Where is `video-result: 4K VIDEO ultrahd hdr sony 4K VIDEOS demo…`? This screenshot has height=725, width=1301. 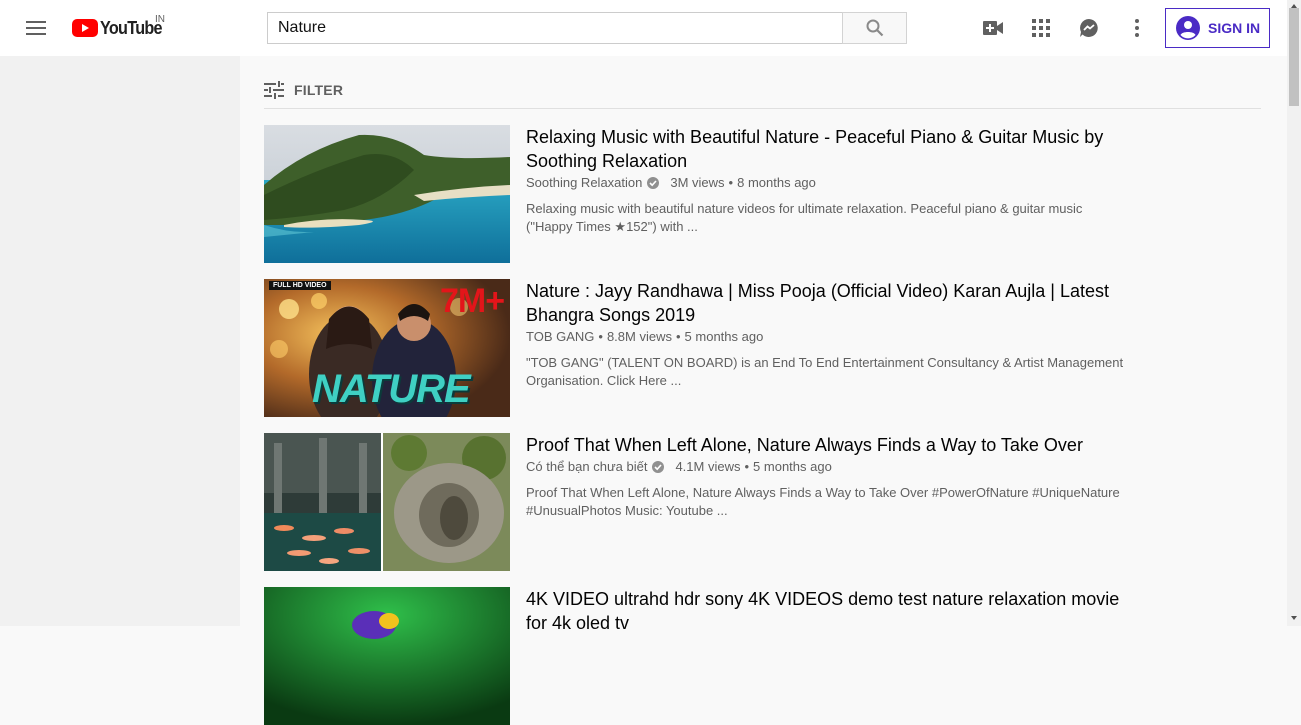
video-result: 4K VIDEO ultrahd hdr sony 4K VIDEOS demo… is located at coordinates (714, 656).